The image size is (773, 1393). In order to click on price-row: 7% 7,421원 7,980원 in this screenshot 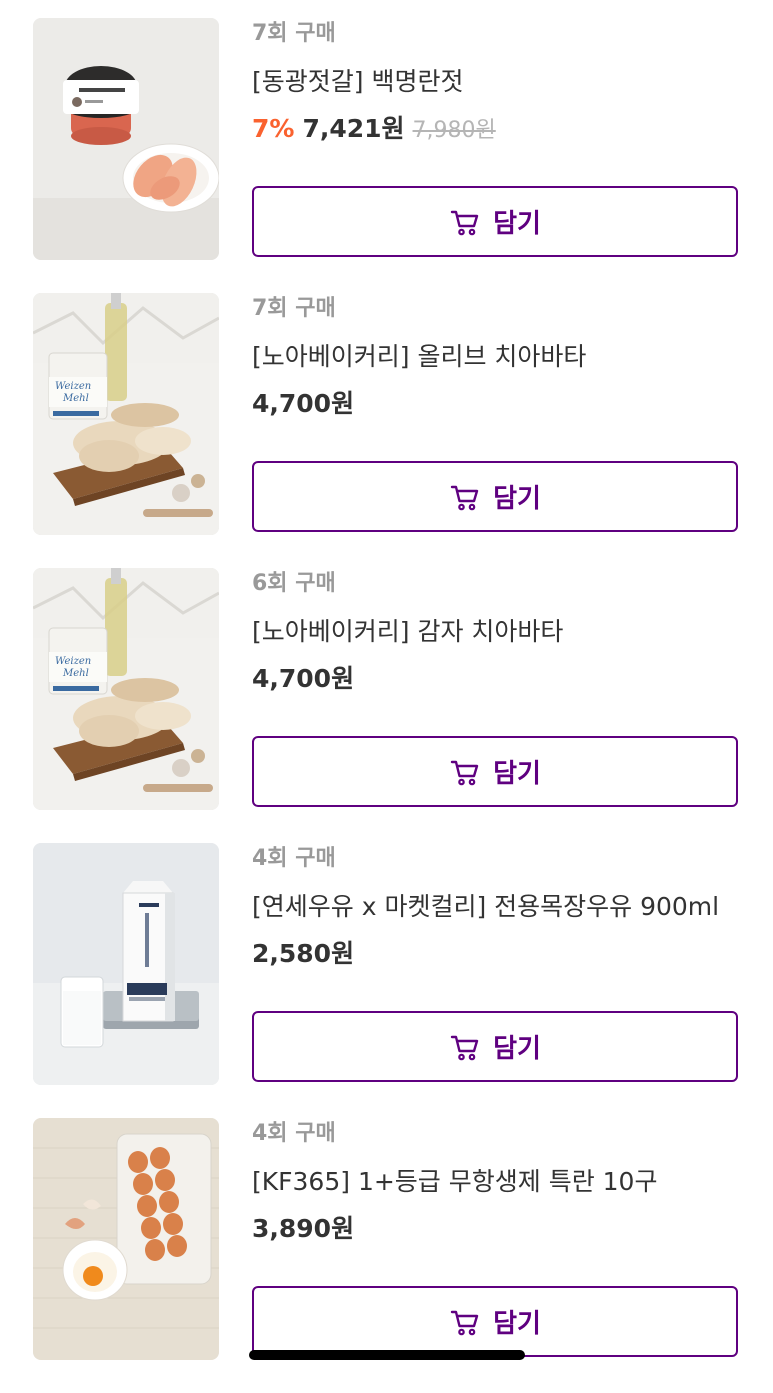, I will do `click(497, 129)`.